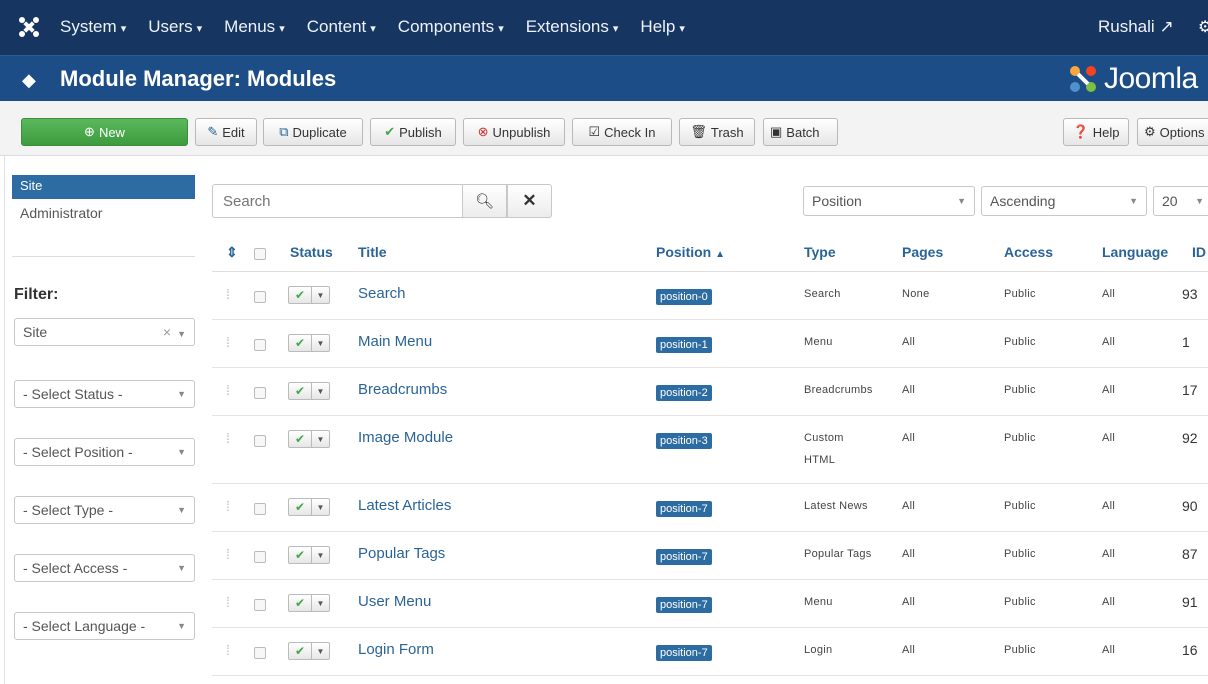  I want to click on header-type: Type, so click(820, 252).